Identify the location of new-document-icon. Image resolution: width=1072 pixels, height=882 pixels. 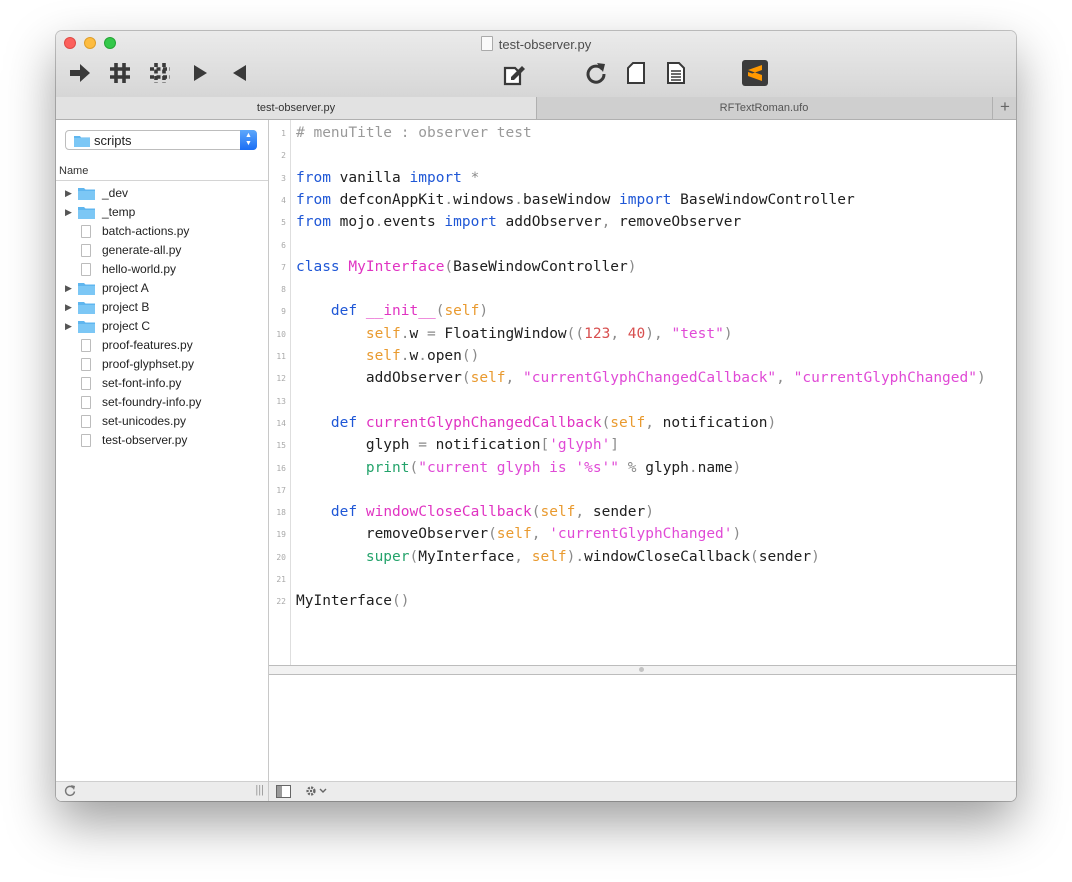
(636, 73).